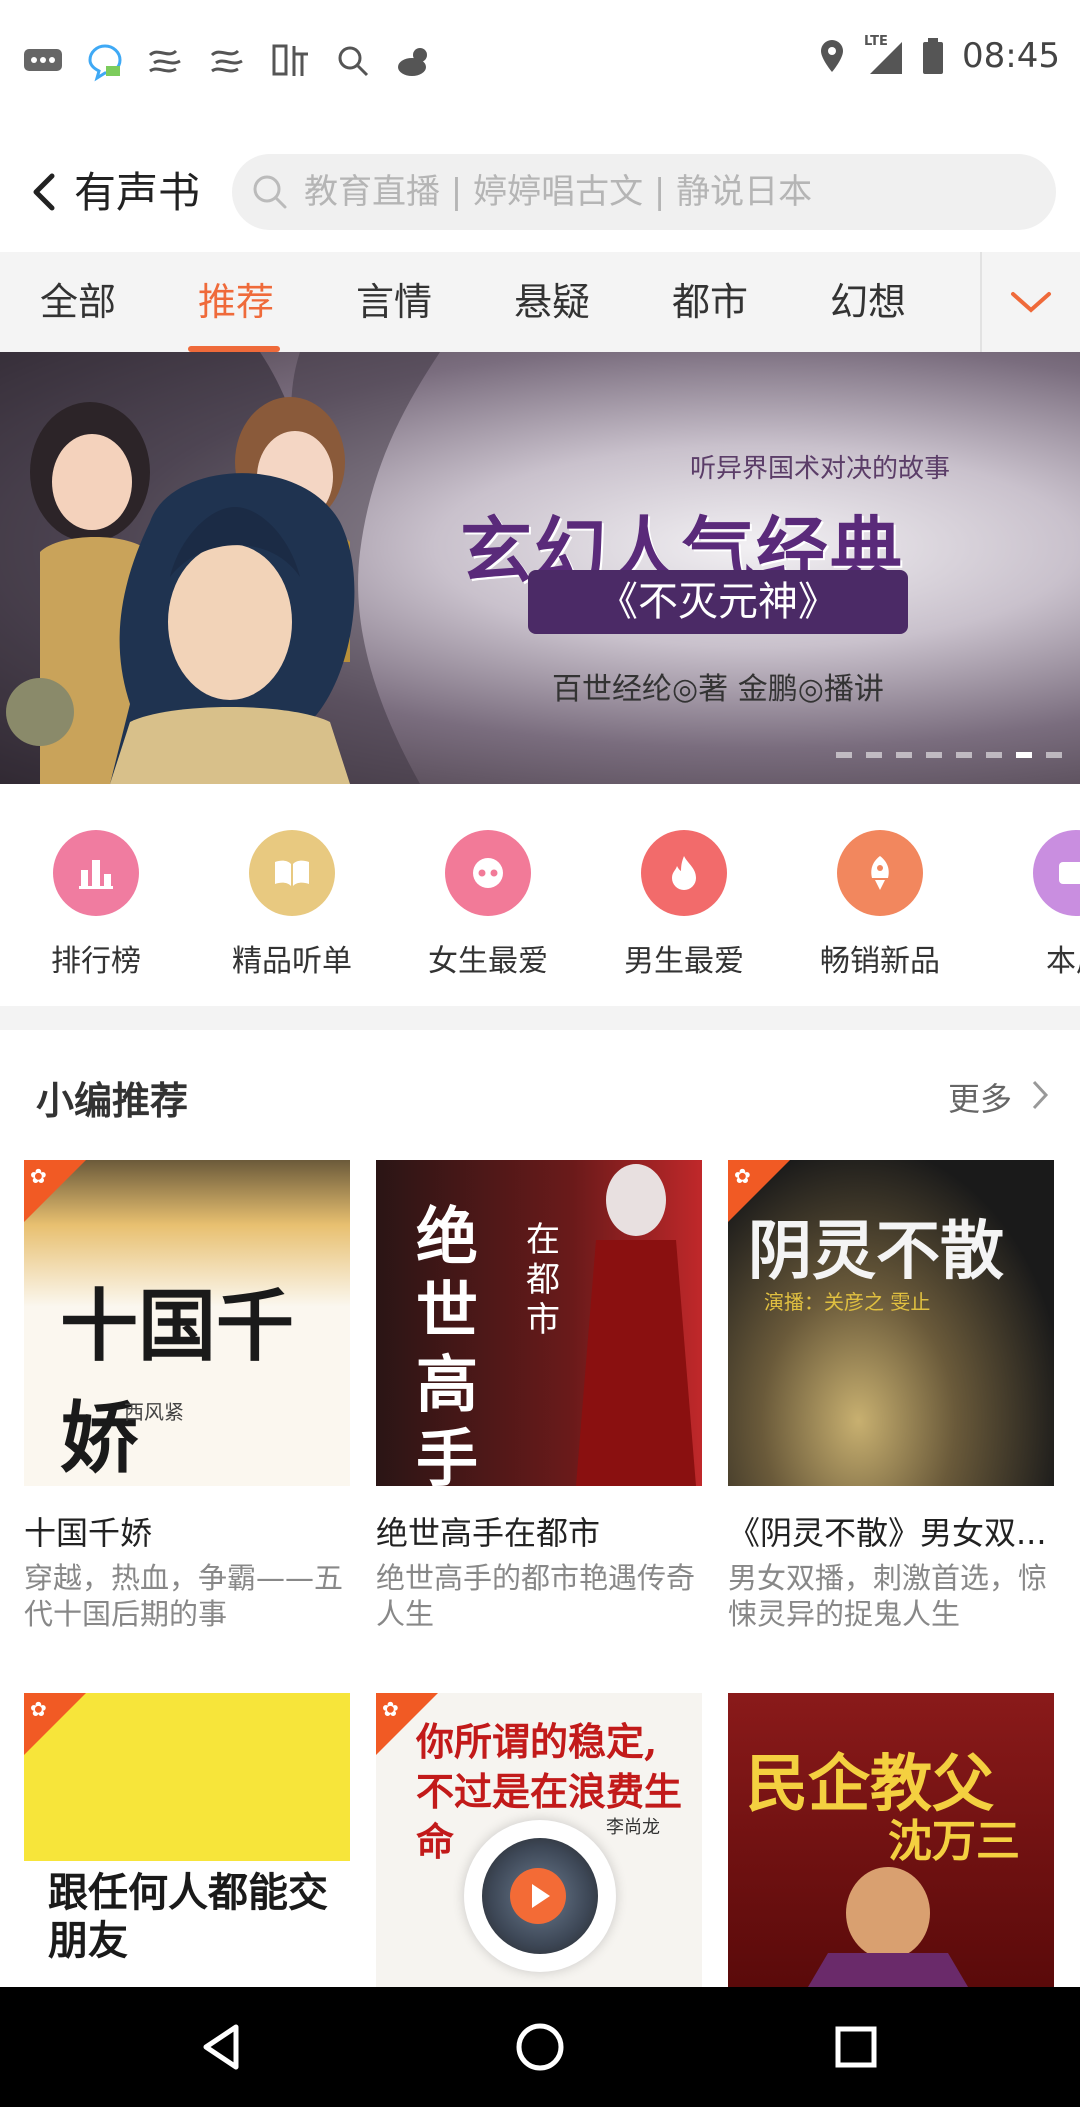  I want to click on tab-mystery: 悬疑, so click(552, 302).